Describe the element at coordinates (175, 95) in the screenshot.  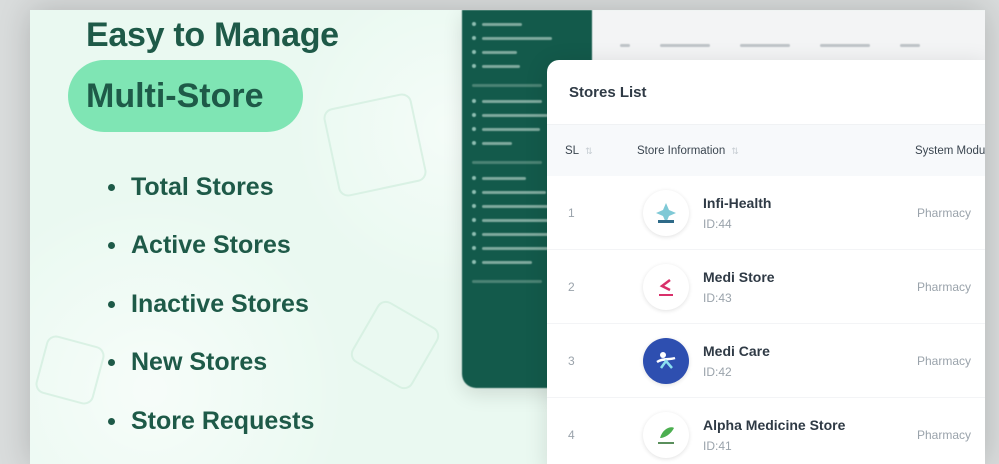
I see `highlight-text: Multi-Store` at that location.